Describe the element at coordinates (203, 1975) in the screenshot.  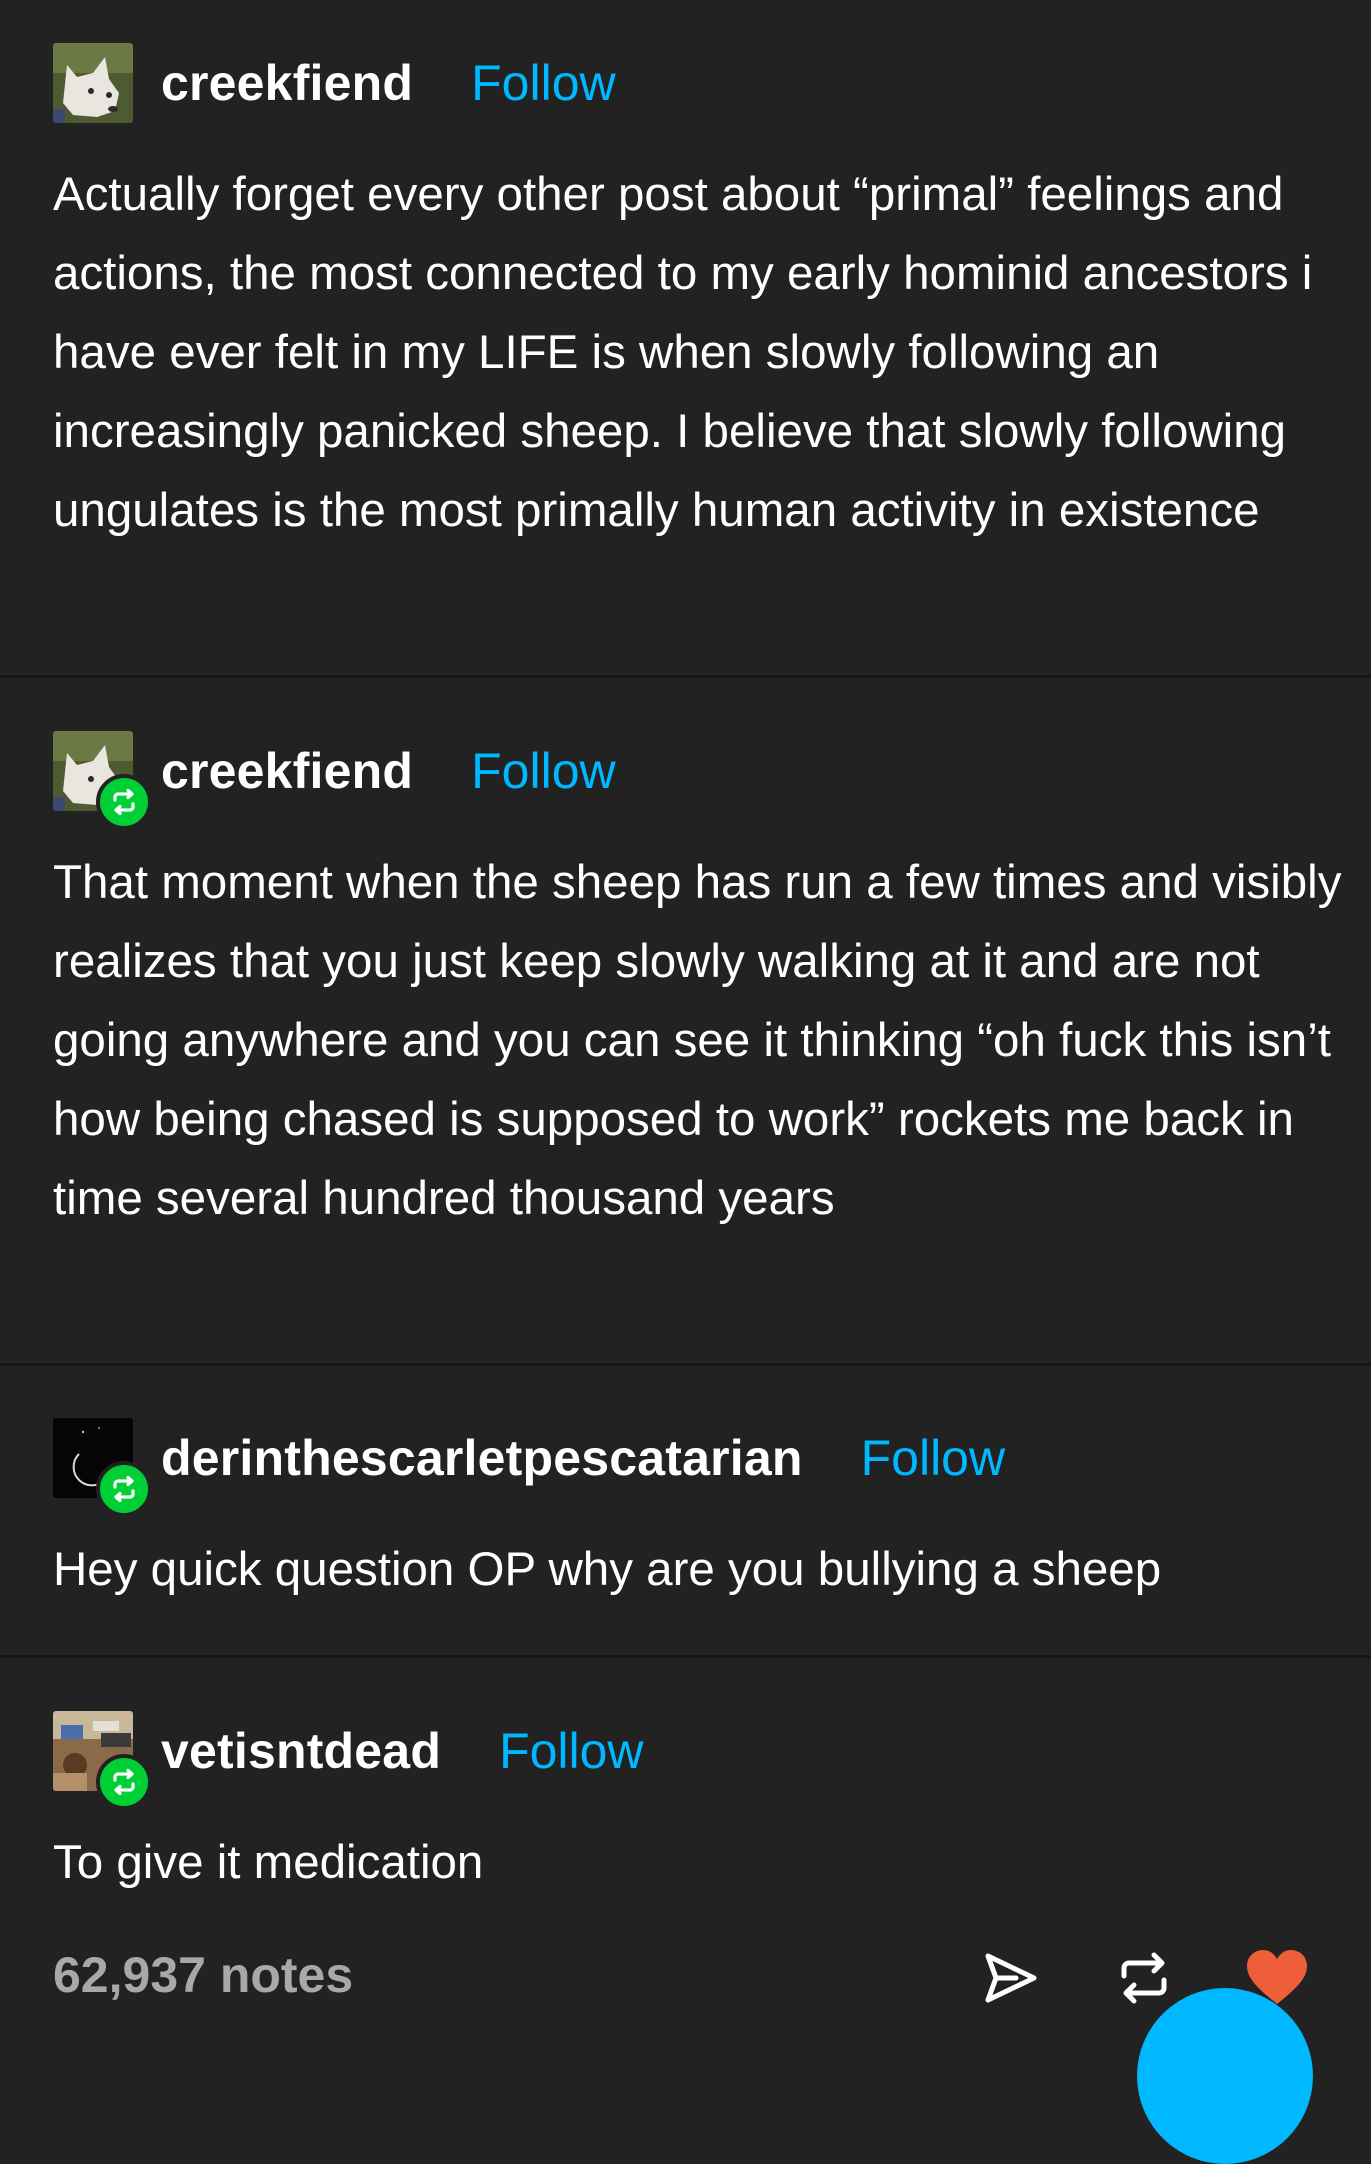
I see `notes-count: 62,937 notes` at that location.